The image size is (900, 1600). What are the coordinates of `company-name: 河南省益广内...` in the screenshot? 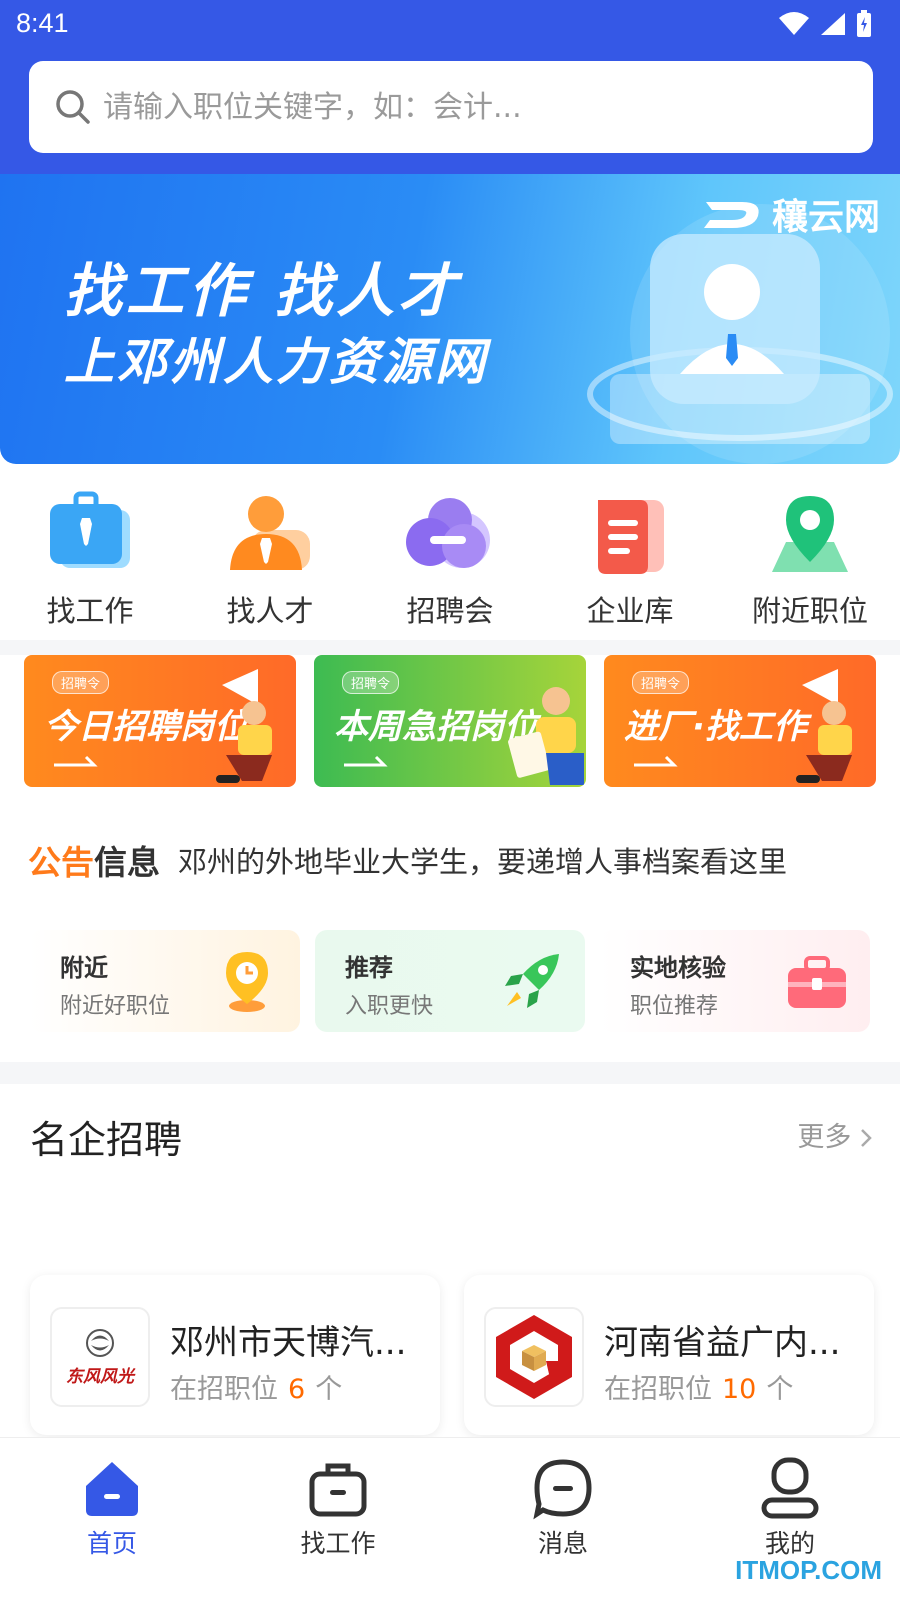 It's located at (722, 1343).